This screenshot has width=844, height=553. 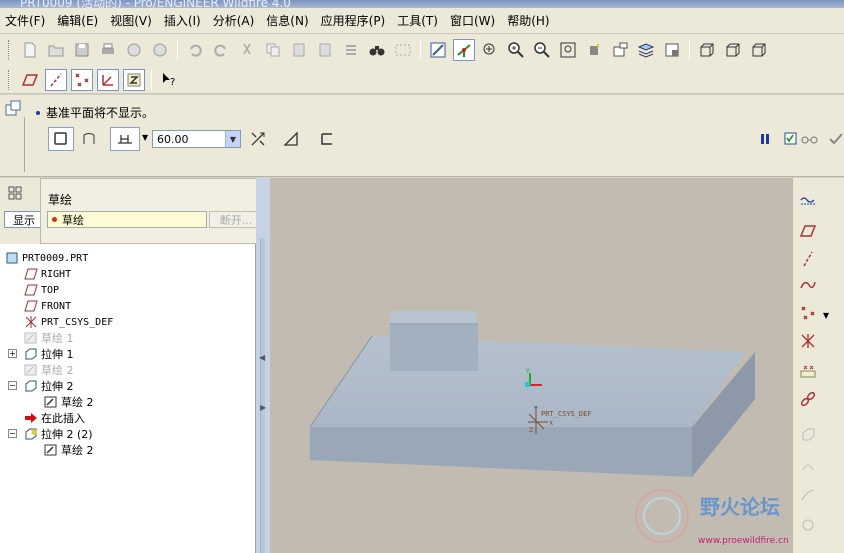 What do you see at coordinates (299, 50) in the screenshot?
I see `paste-button` at bounding box center [299, 50].